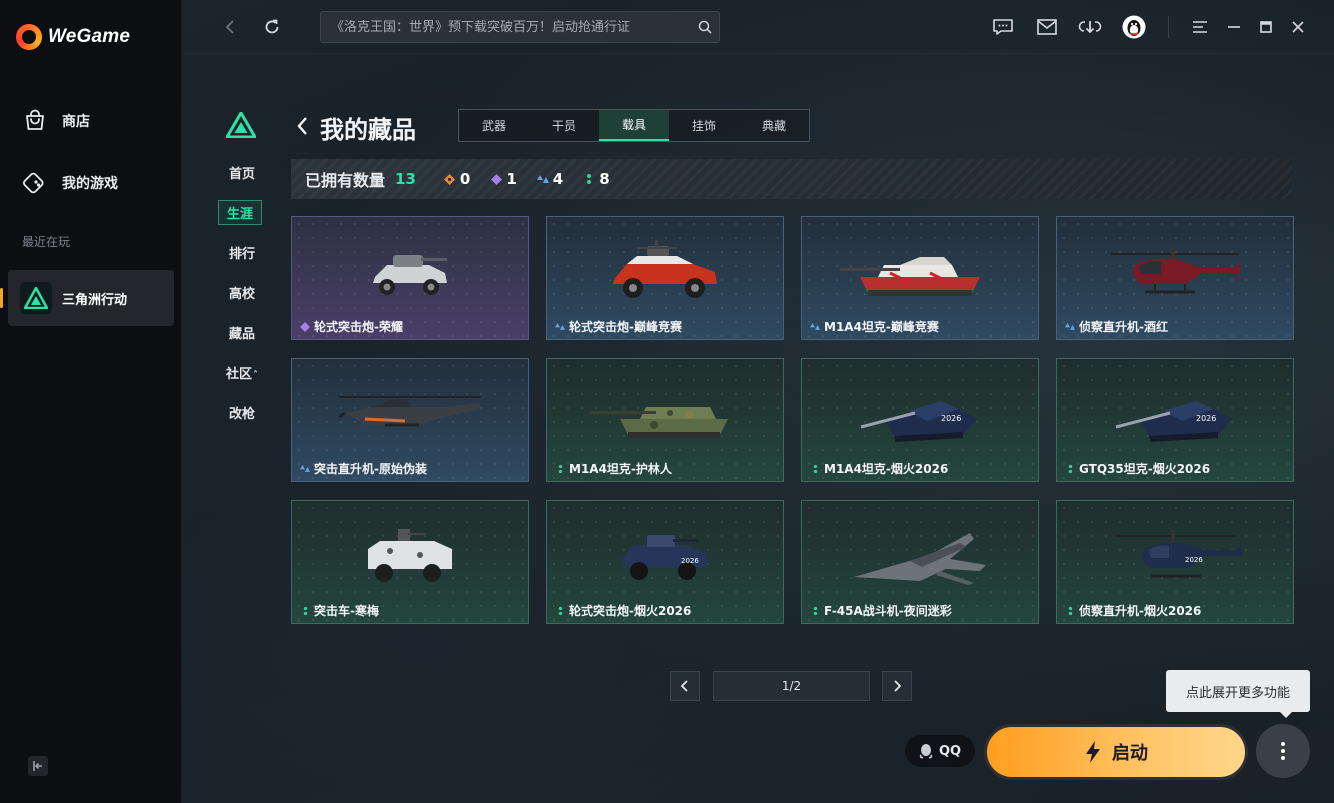  What do you see at coordinates (1298, 27) in the screenshot?
I see `close-button` at bounding box center [1298, 27].